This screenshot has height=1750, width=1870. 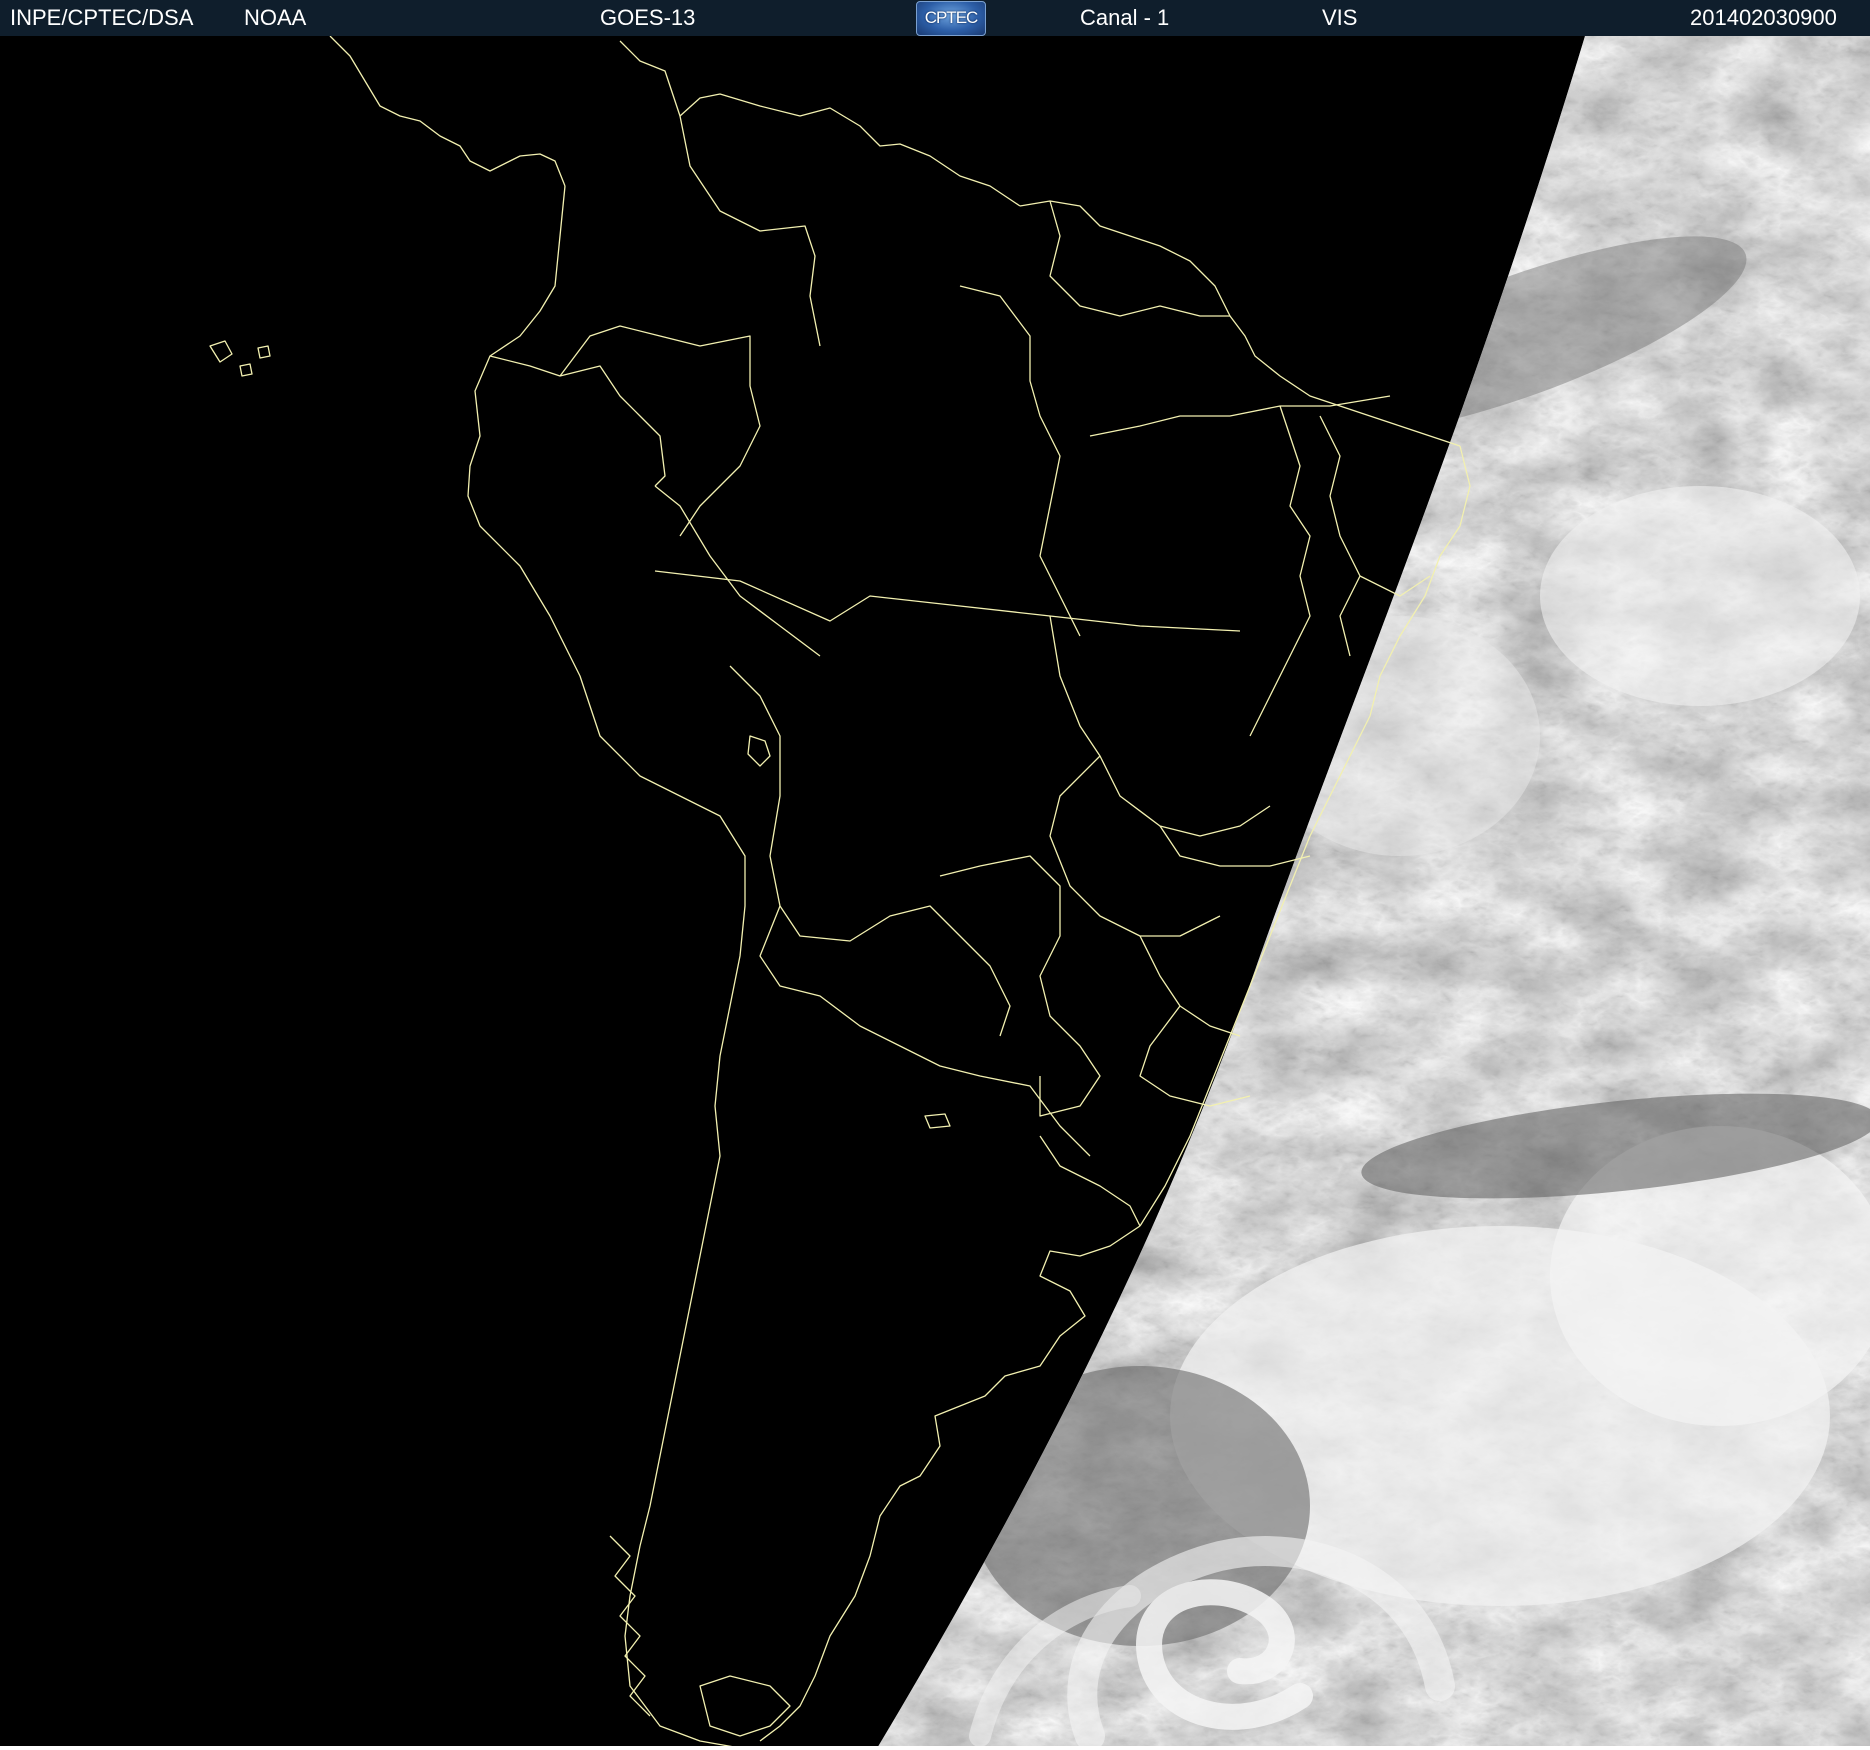 I want to click on bottom-border, so click(x=935, y=1748).